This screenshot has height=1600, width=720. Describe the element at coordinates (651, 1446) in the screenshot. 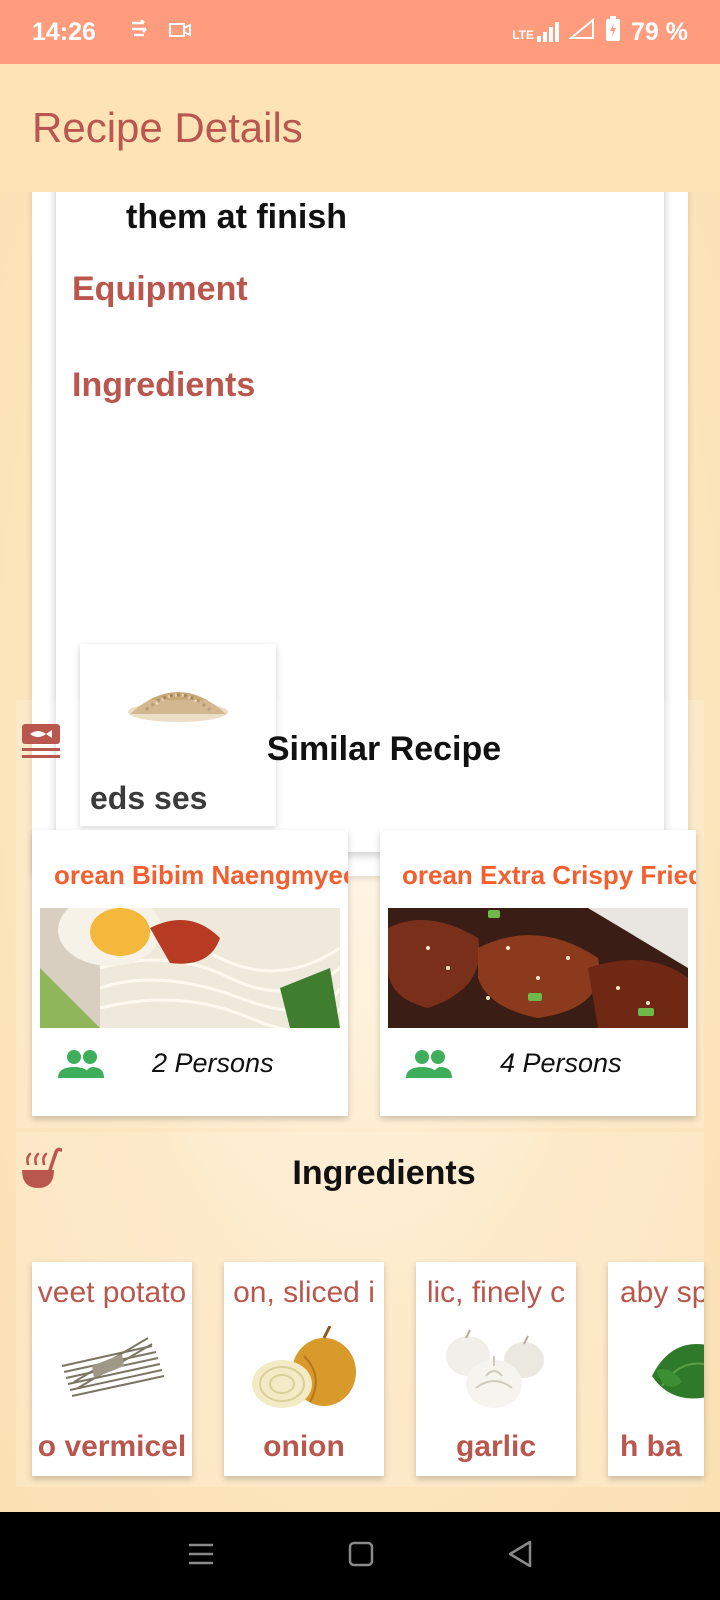

I see `ingredient-name: h ba` at that location.